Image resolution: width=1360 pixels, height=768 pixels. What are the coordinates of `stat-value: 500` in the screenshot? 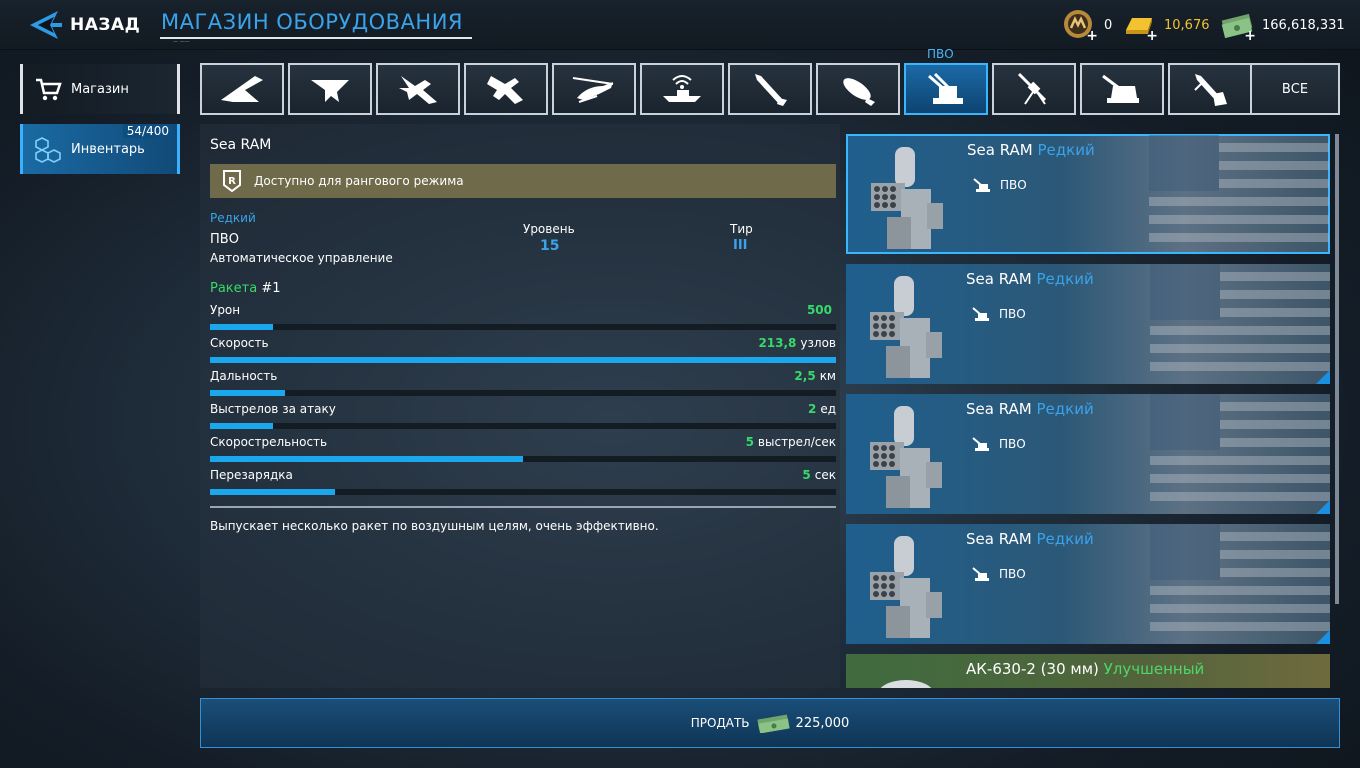 It's located at (819, 310).